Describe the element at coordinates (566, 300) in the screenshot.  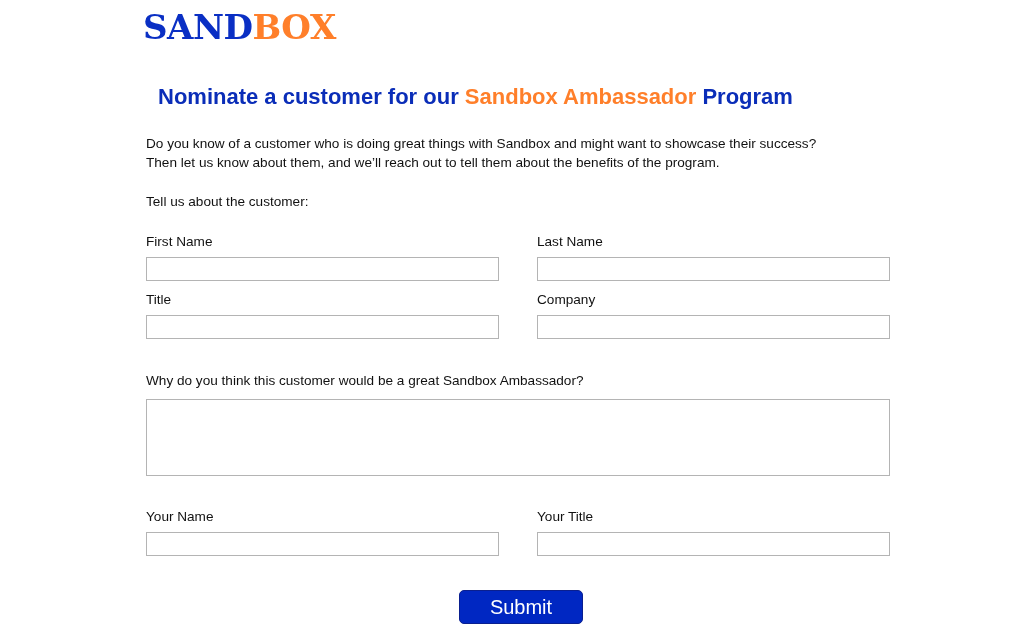
I see `field-label: Company` at that location.